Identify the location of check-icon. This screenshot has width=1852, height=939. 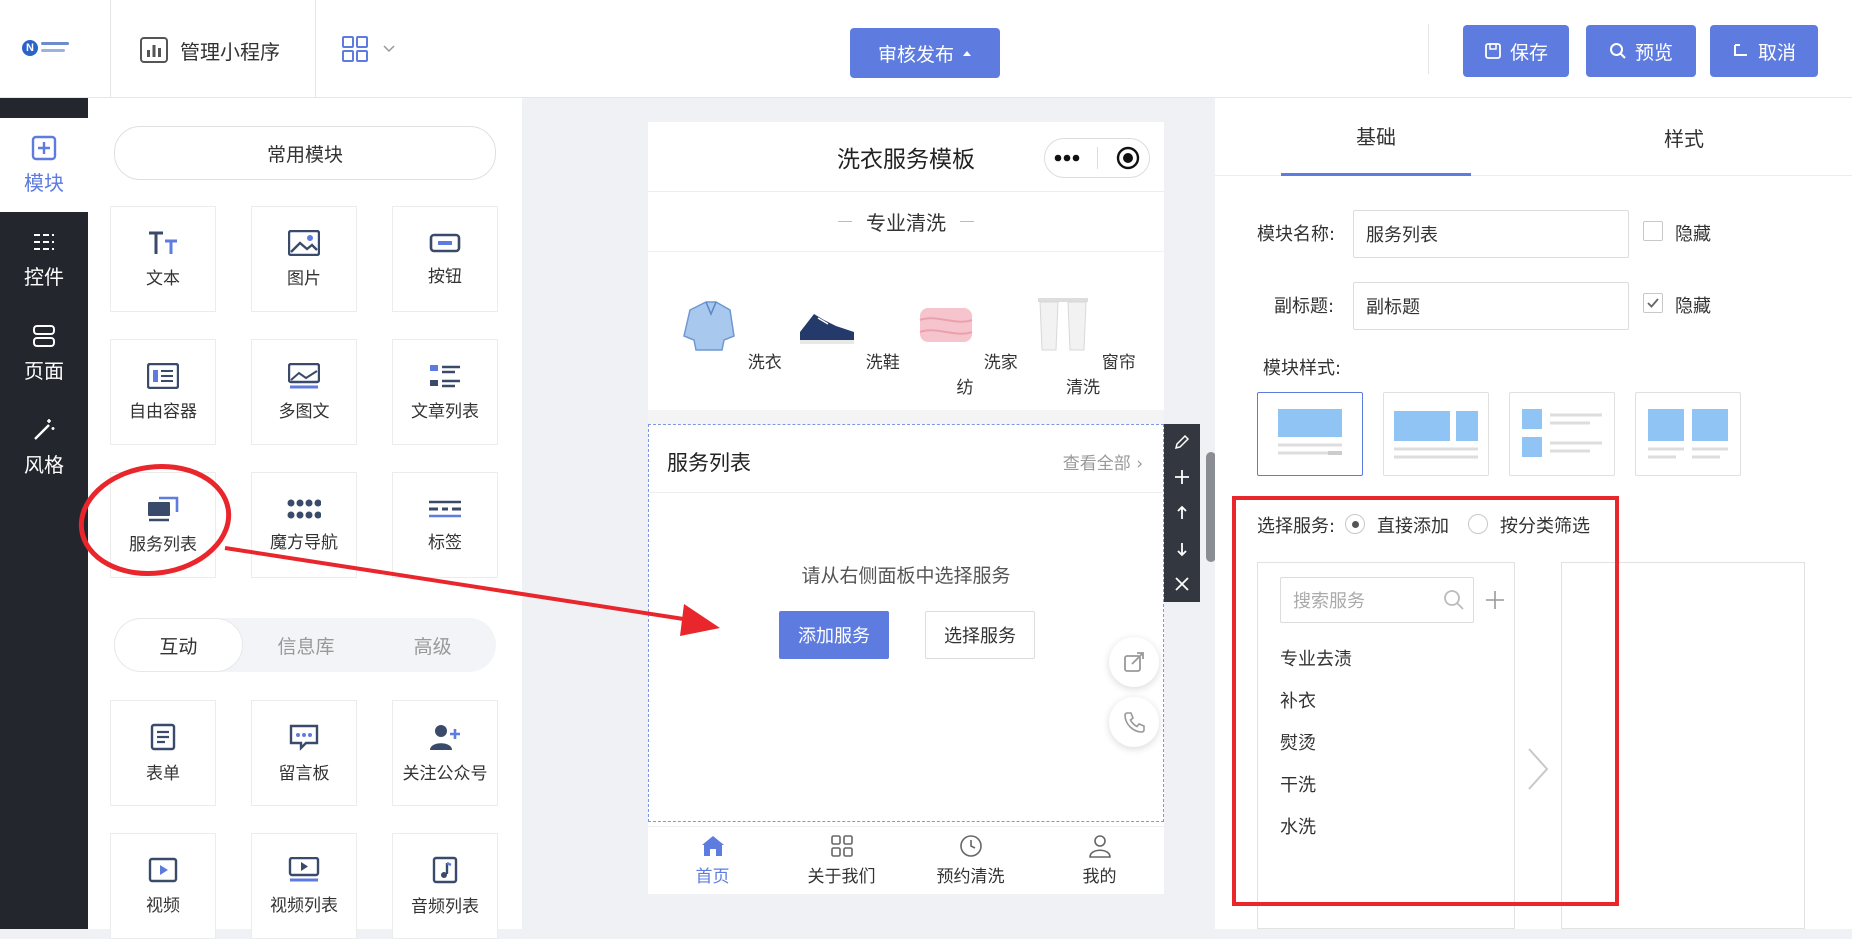
(1653, 303).